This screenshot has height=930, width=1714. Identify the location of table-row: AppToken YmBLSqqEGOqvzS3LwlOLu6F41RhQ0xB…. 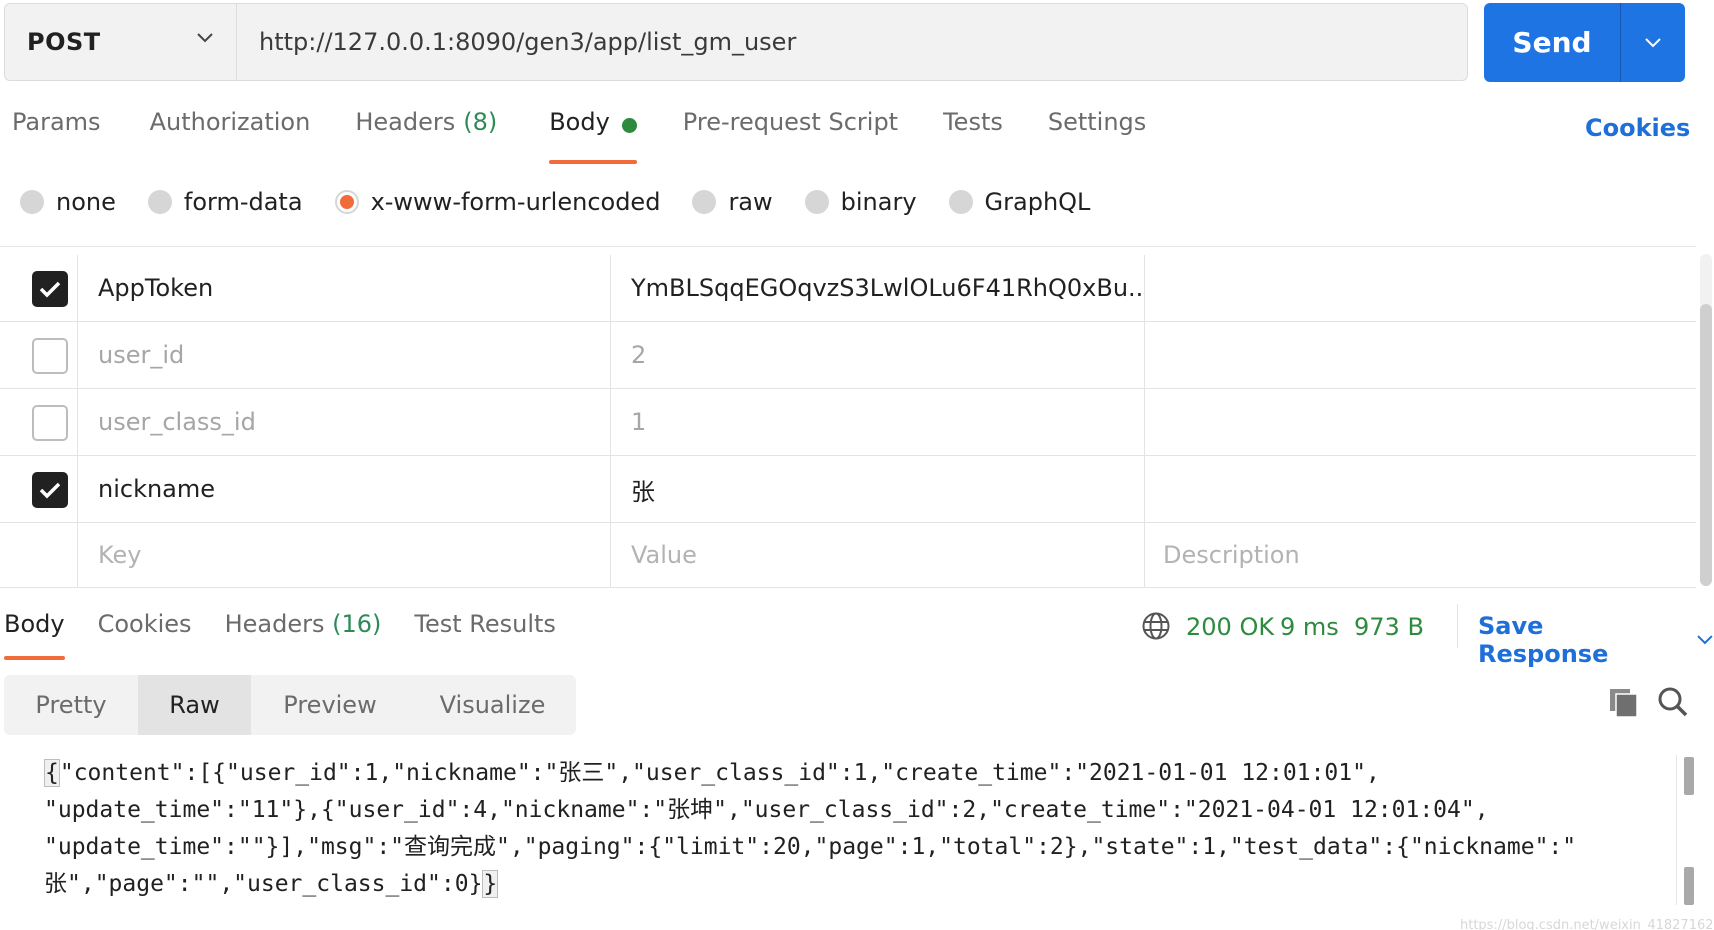
(848, 288).